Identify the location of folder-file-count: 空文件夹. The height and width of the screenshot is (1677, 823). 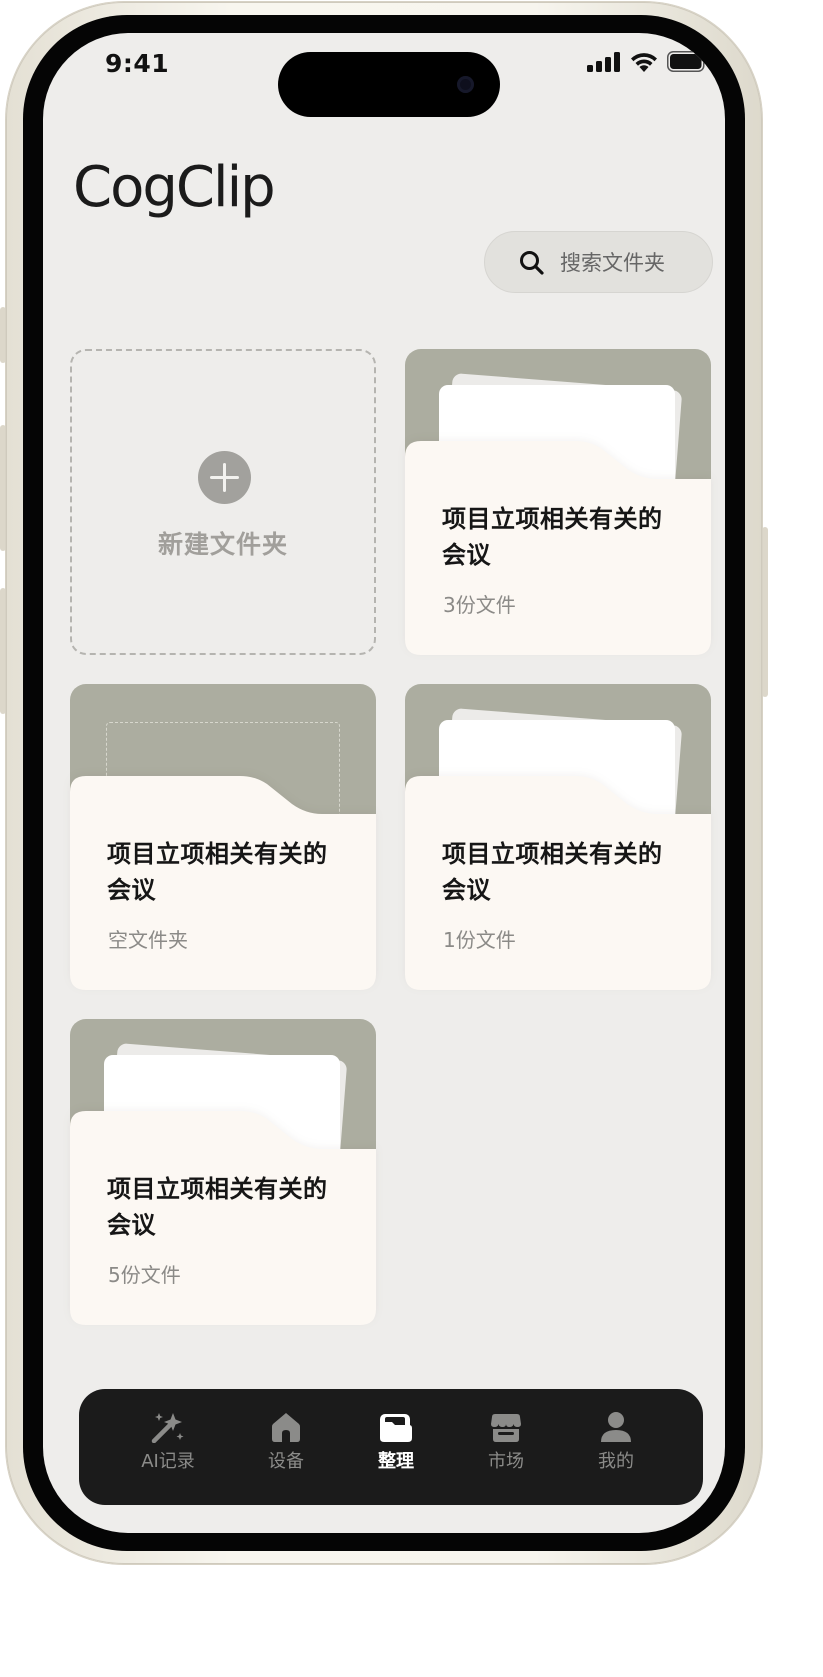
(148, 940).